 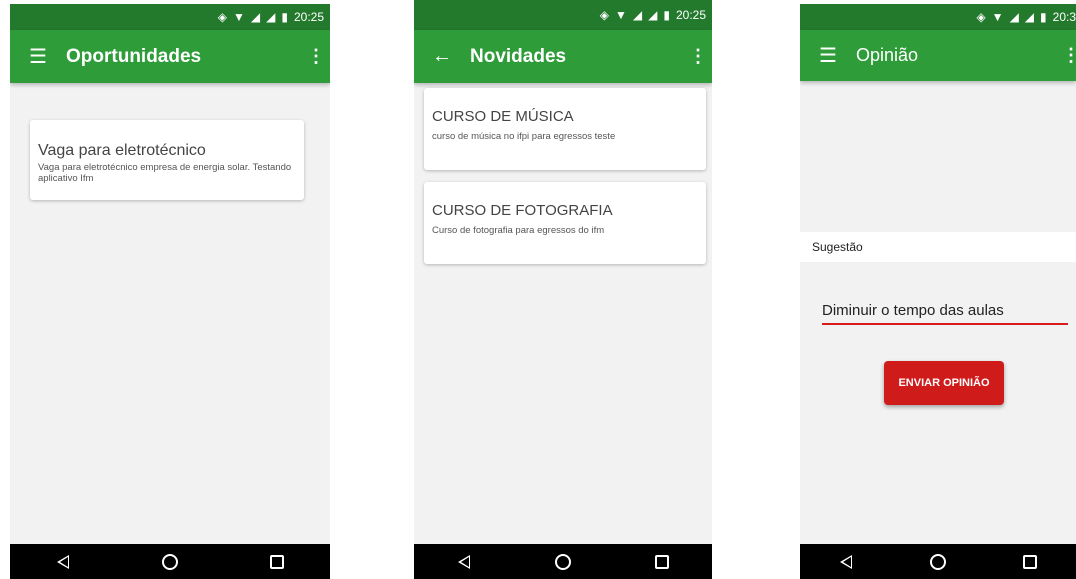 I want to click on send-opinion-button: ENVIAR OPINIÃO, so click(x=944, y=383).